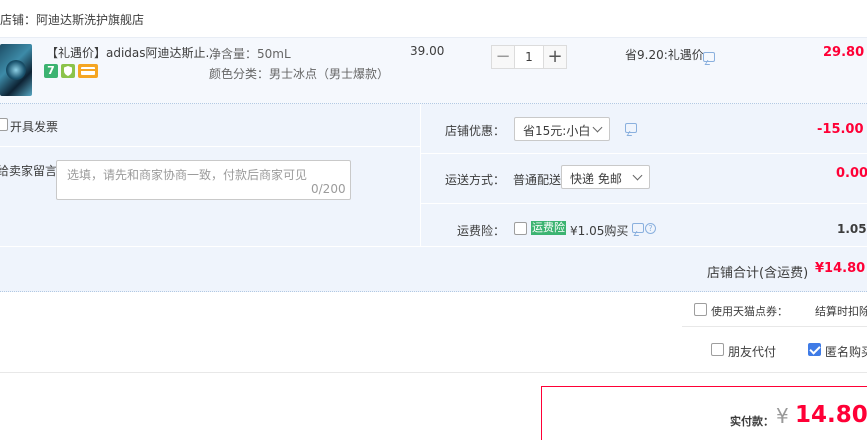 The width and height of the screenshot is (867, 440). What do you see at coordinates (851, 173) in the screenshot?
I see `shipping-amount: 0.00` at bounding box center [851, 173].